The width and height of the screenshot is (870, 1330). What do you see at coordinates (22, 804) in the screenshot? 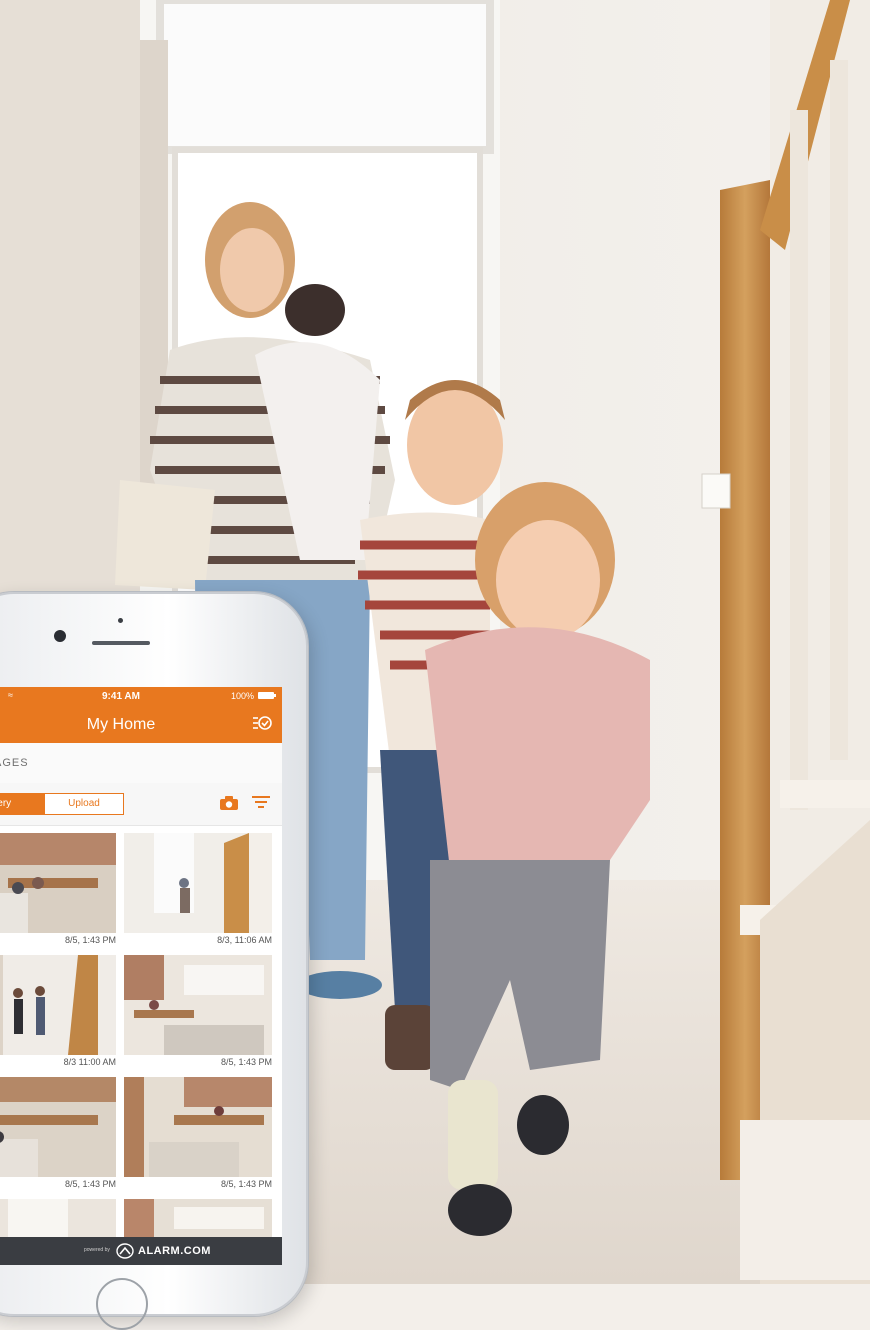
I see `gallery-tab: llery` at bounding box center [22, 804].